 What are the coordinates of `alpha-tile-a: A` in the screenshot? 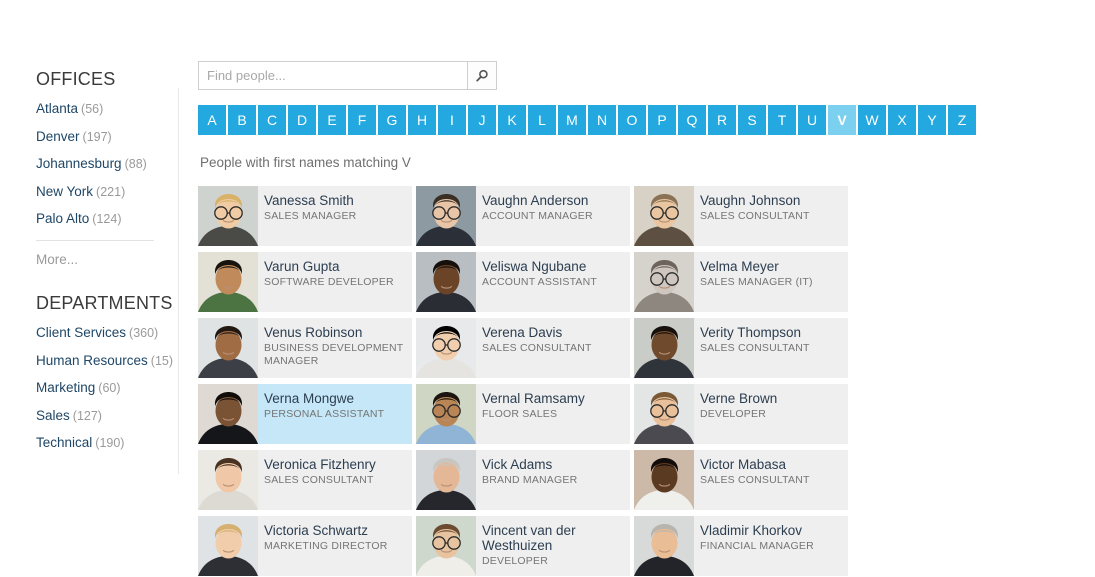 It's located at (212, 120).